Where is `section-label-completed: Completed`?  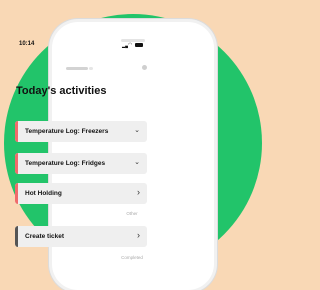
section-label-completed: Completed is located at coordinates (132, 257).